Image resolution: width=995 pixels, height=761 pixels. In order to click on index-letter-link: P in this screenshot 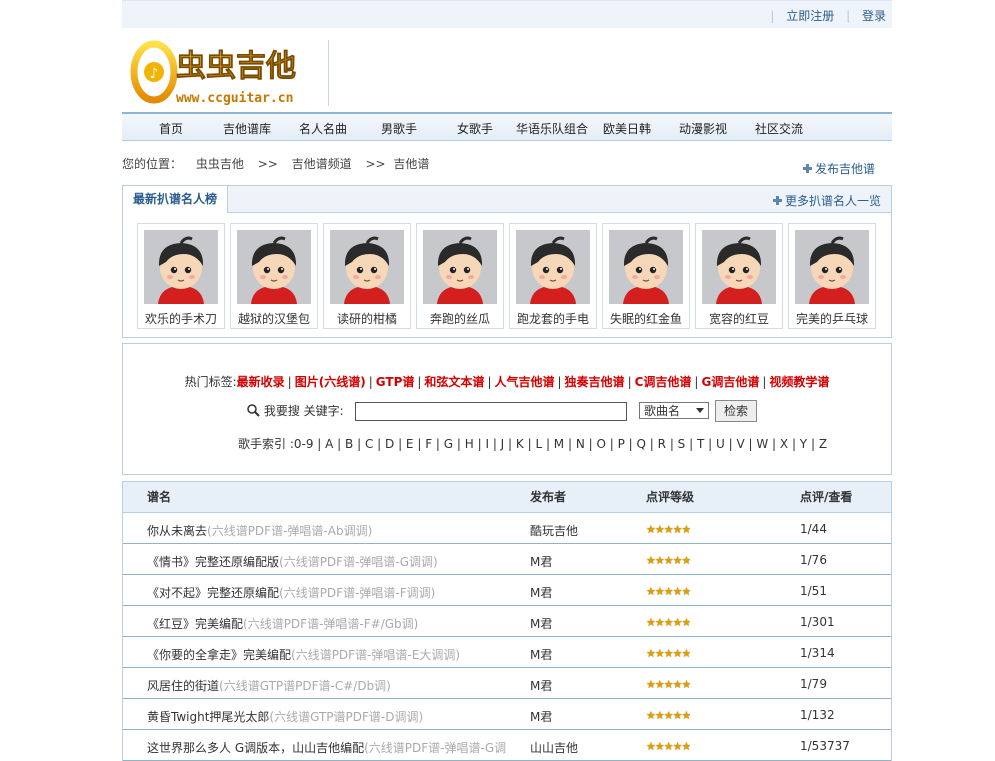, I will do `click(621, 444)`.